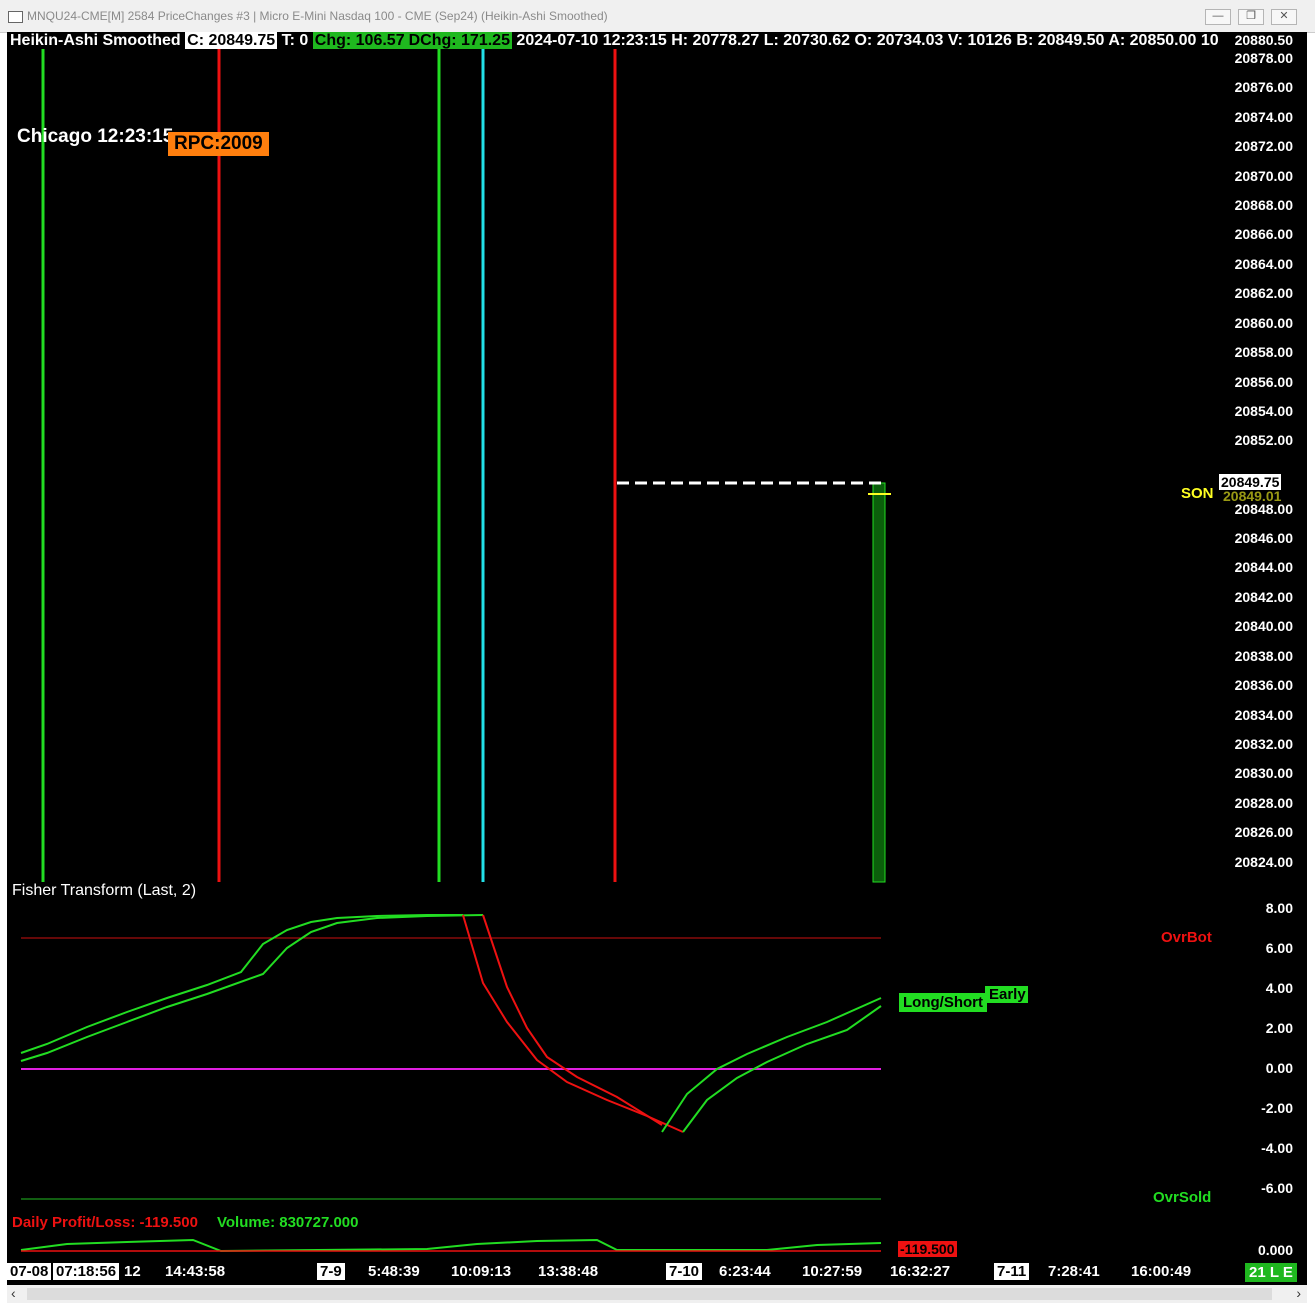  Describe the element at coordinates (1263, 205) in the screenshot. I see `price-axis-label: 20868.00` at that location.